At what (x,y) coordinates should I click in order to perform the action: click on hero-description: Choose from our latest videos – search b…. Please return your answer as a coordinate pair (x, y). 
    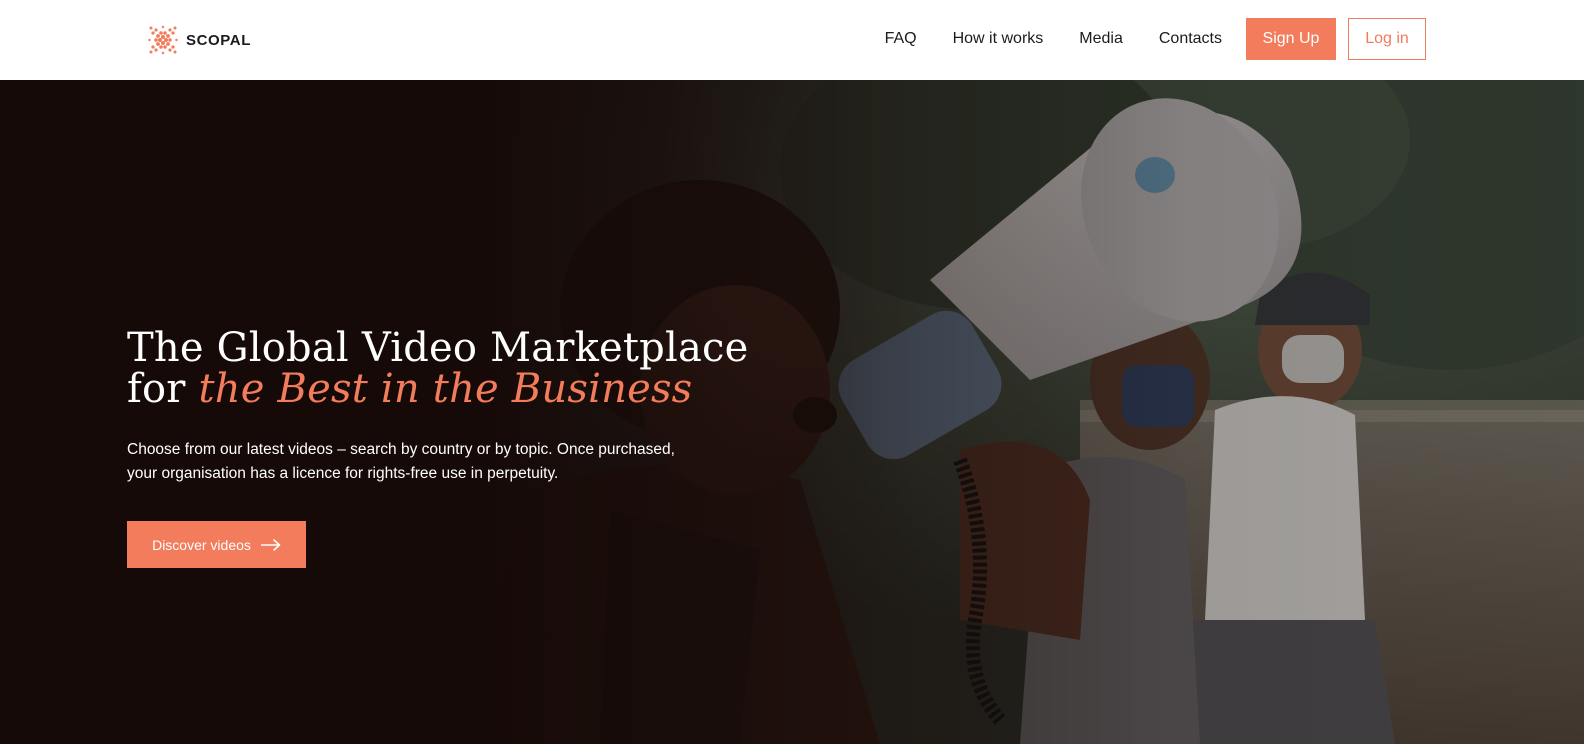
    Looking at the image, I should click on (401, 461).